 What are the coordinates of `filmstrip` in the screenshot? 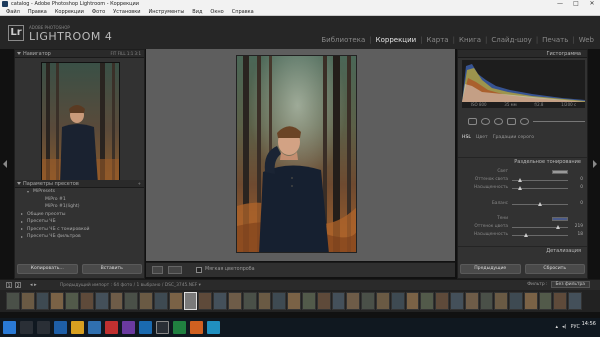 It's located at (300, 301).